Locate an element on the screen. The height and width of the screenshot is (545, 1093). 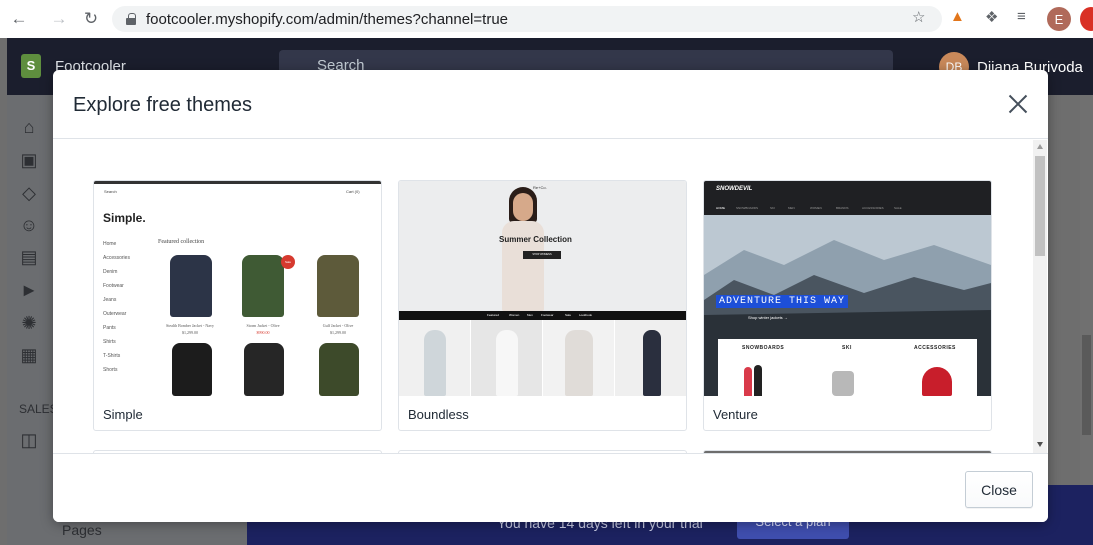
modal-footer: Close is located at coordinates (550, 487).